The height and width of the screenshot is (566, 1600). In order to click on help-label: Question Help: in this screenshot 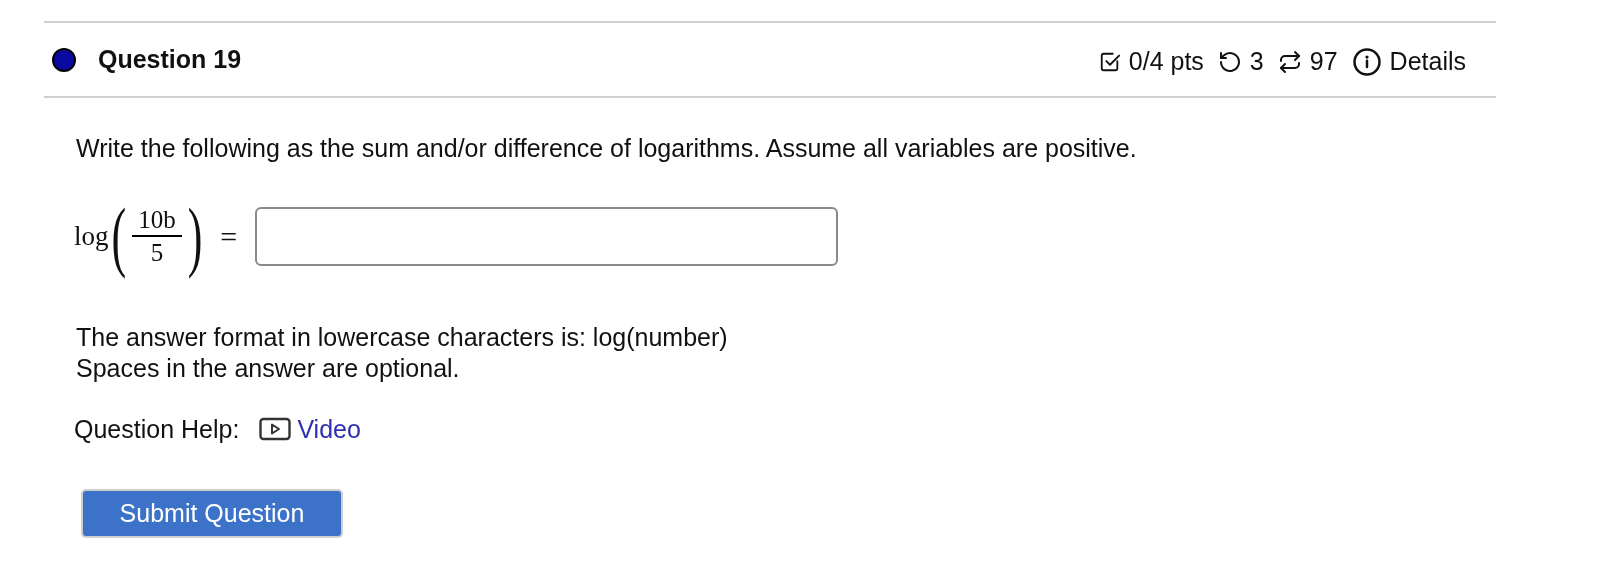, I will do `click(157, 429)`.